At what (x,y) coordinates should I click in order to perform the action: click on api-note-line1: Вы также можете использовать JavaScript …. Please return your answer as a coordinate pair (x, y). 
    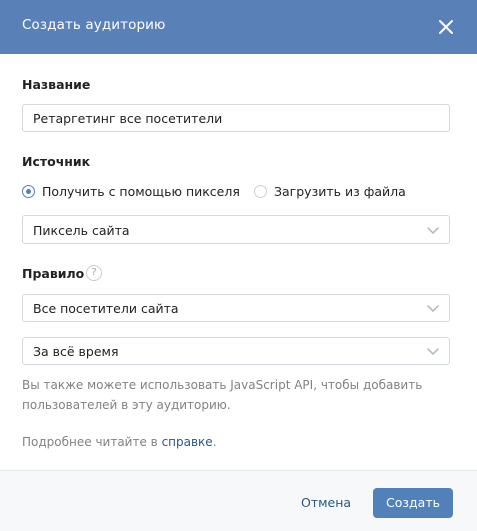
    Looking at the image, I should click on (222, 385).